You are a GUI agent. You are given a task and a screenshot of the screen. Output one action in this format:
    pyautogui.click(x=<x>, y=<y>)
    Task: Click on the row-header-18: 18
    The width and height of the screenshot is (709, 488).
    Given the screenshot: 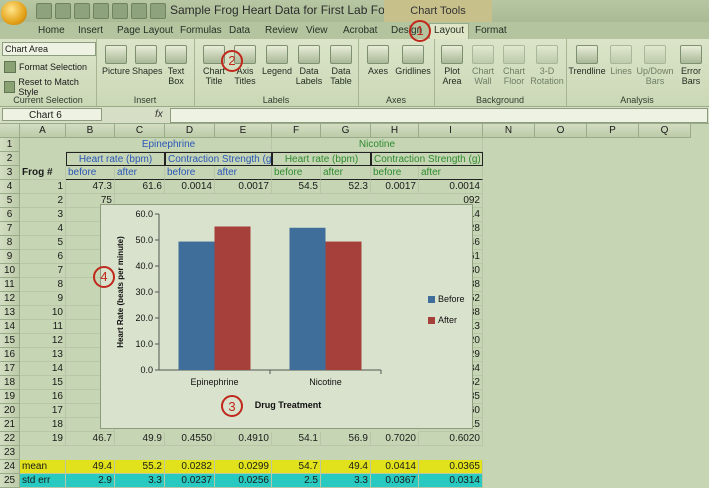 What is the action you would take?
    pyautogui.click(x=10, y=383)
    